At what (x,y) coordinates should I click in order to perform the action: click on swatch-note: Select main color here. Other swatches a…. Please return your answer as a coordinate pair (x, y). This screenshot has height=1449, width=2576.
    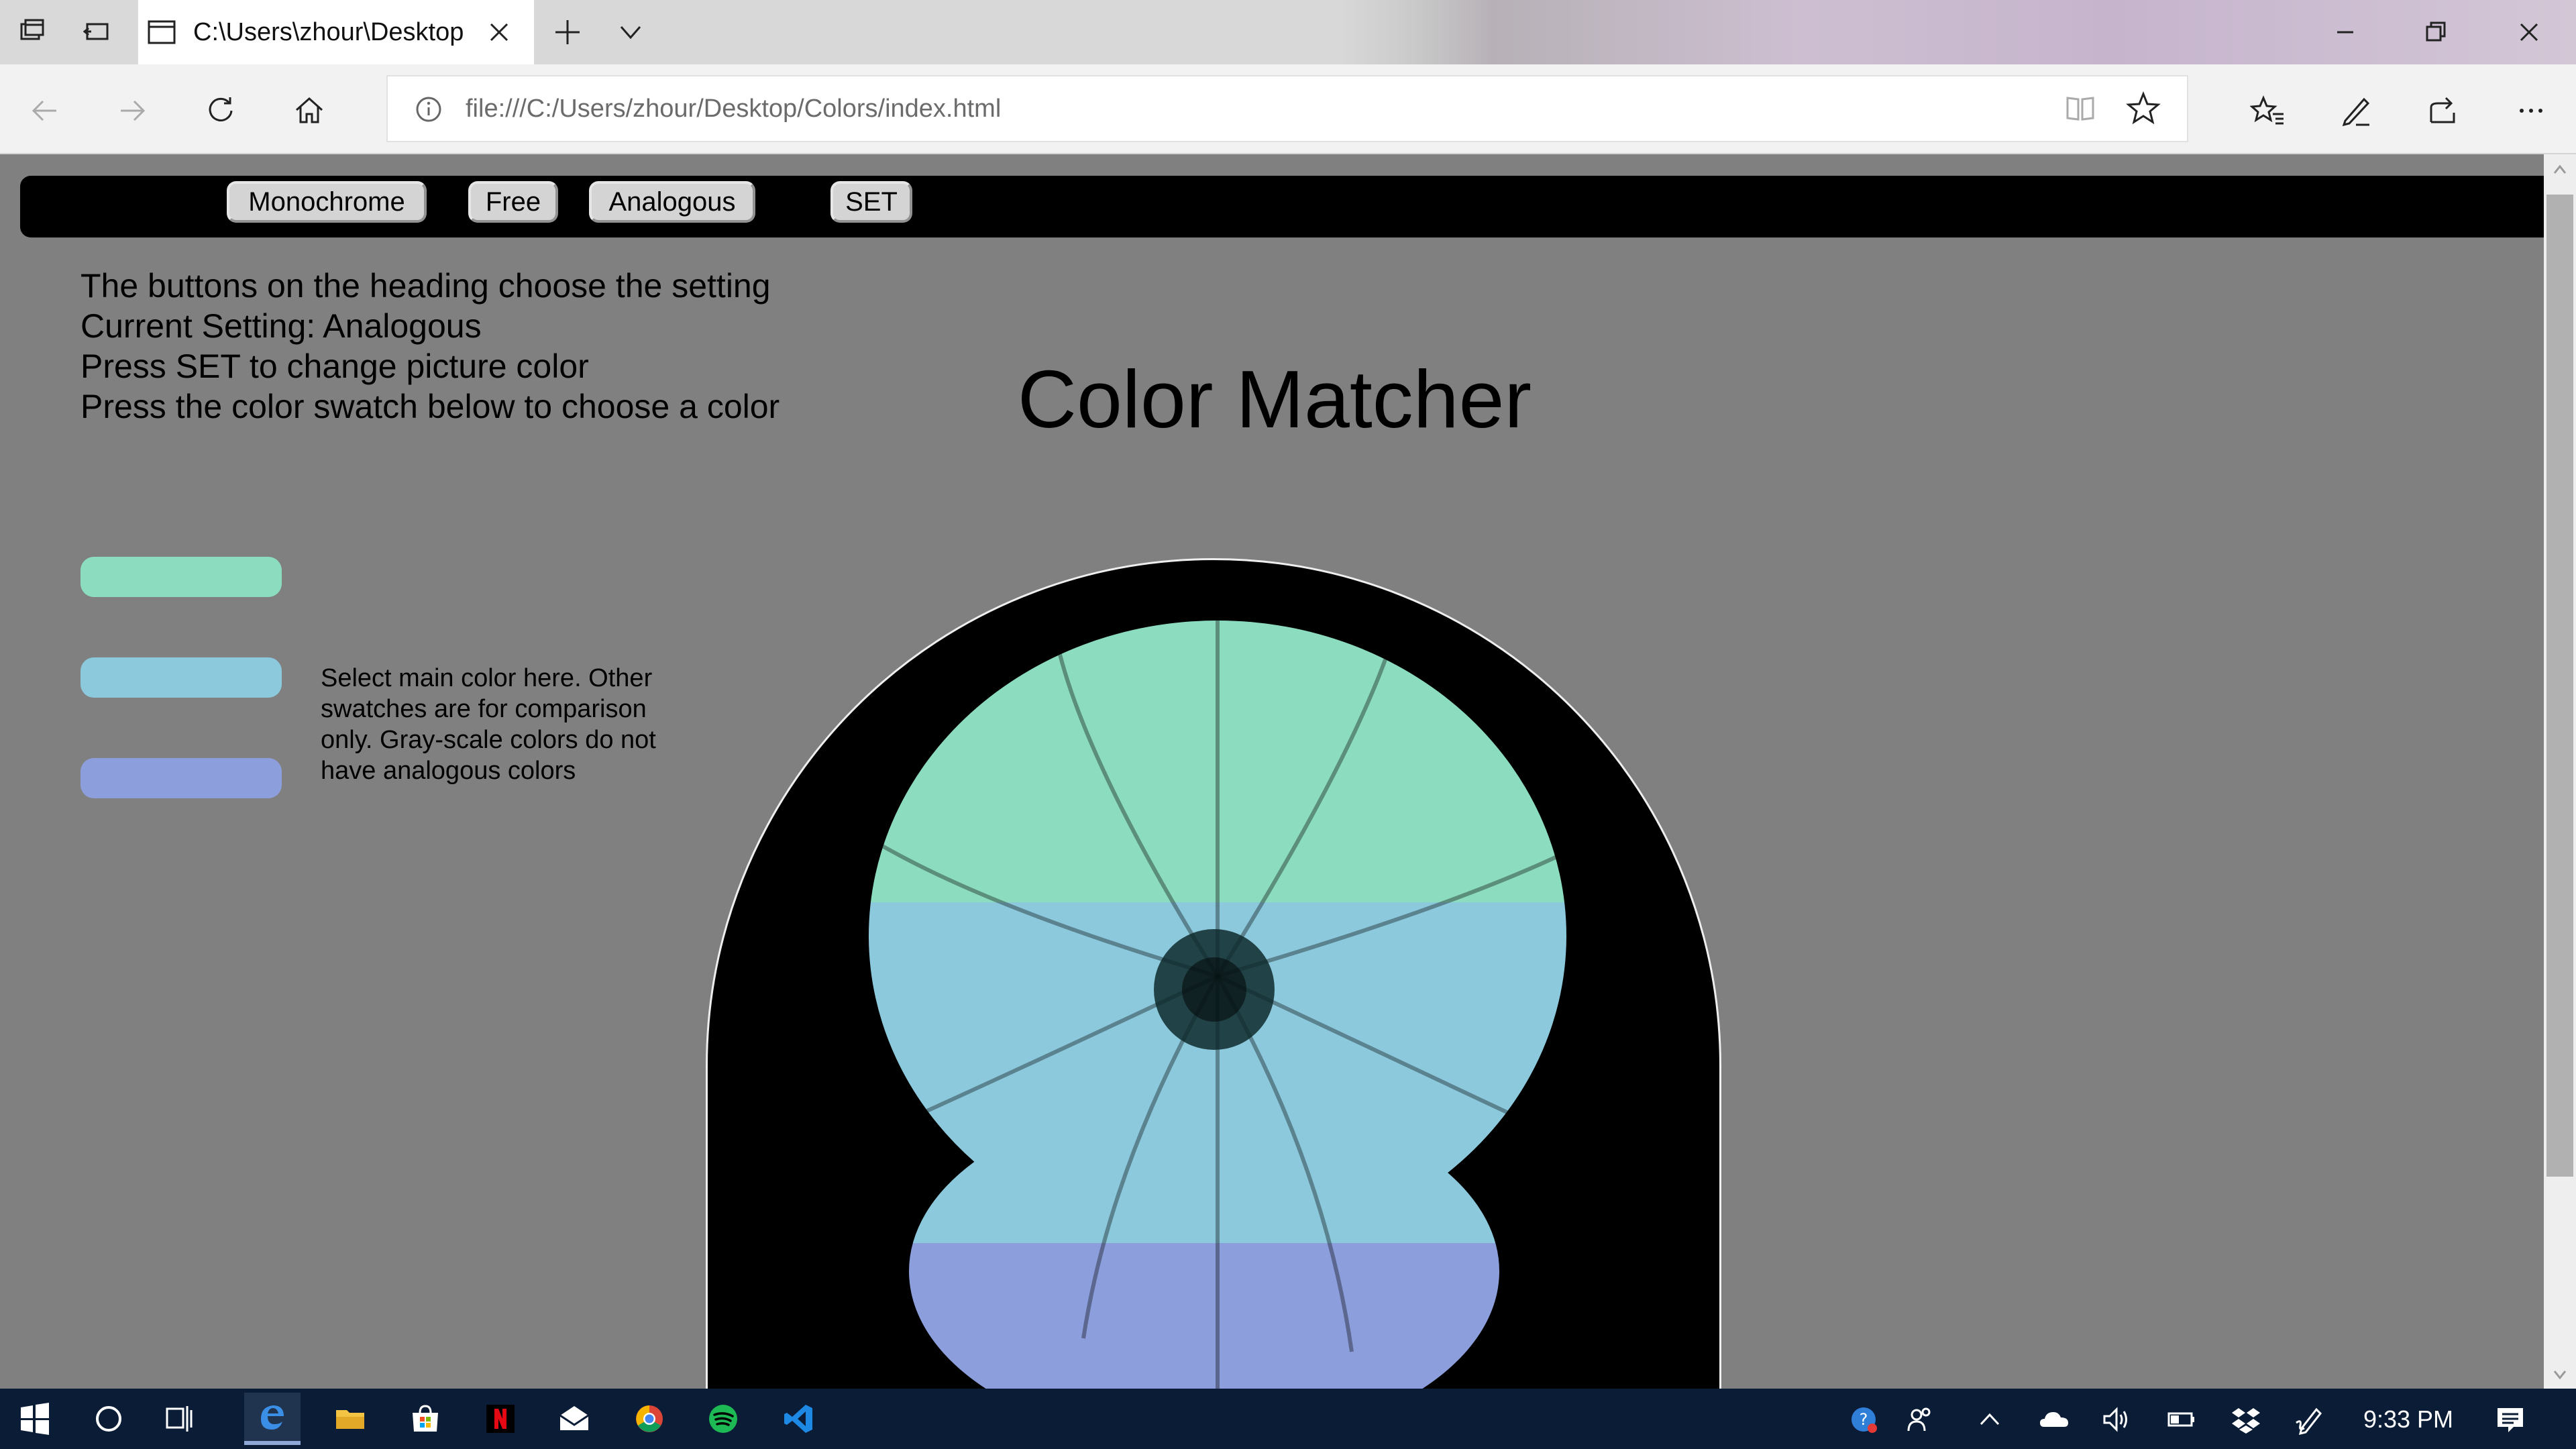
    Looking at the image, I should click on (488, 724).